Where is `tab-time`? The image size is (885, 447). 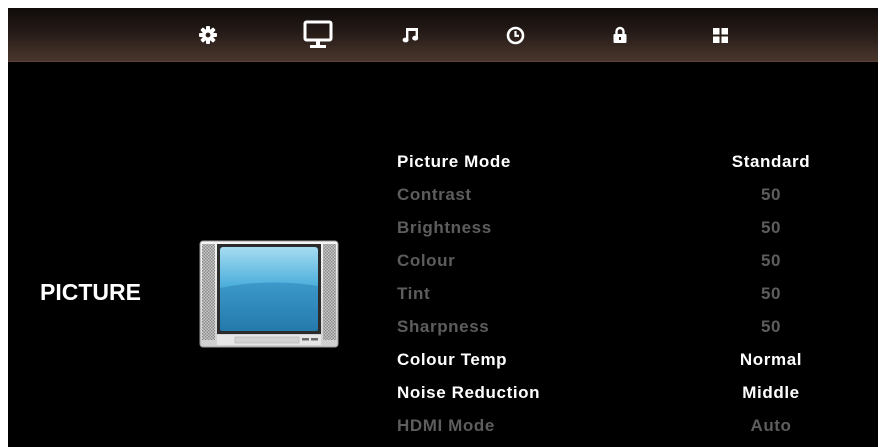 tab-time is located at coordinates (515, 35).